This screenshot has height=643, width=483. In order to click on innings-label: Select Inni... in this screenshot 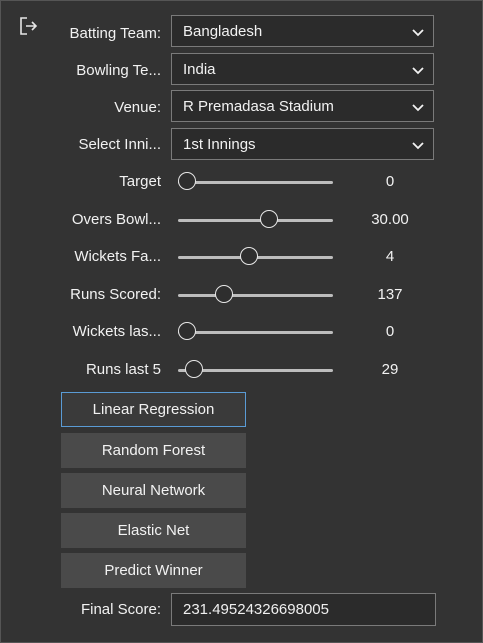, I will do `click(119, 144)`.